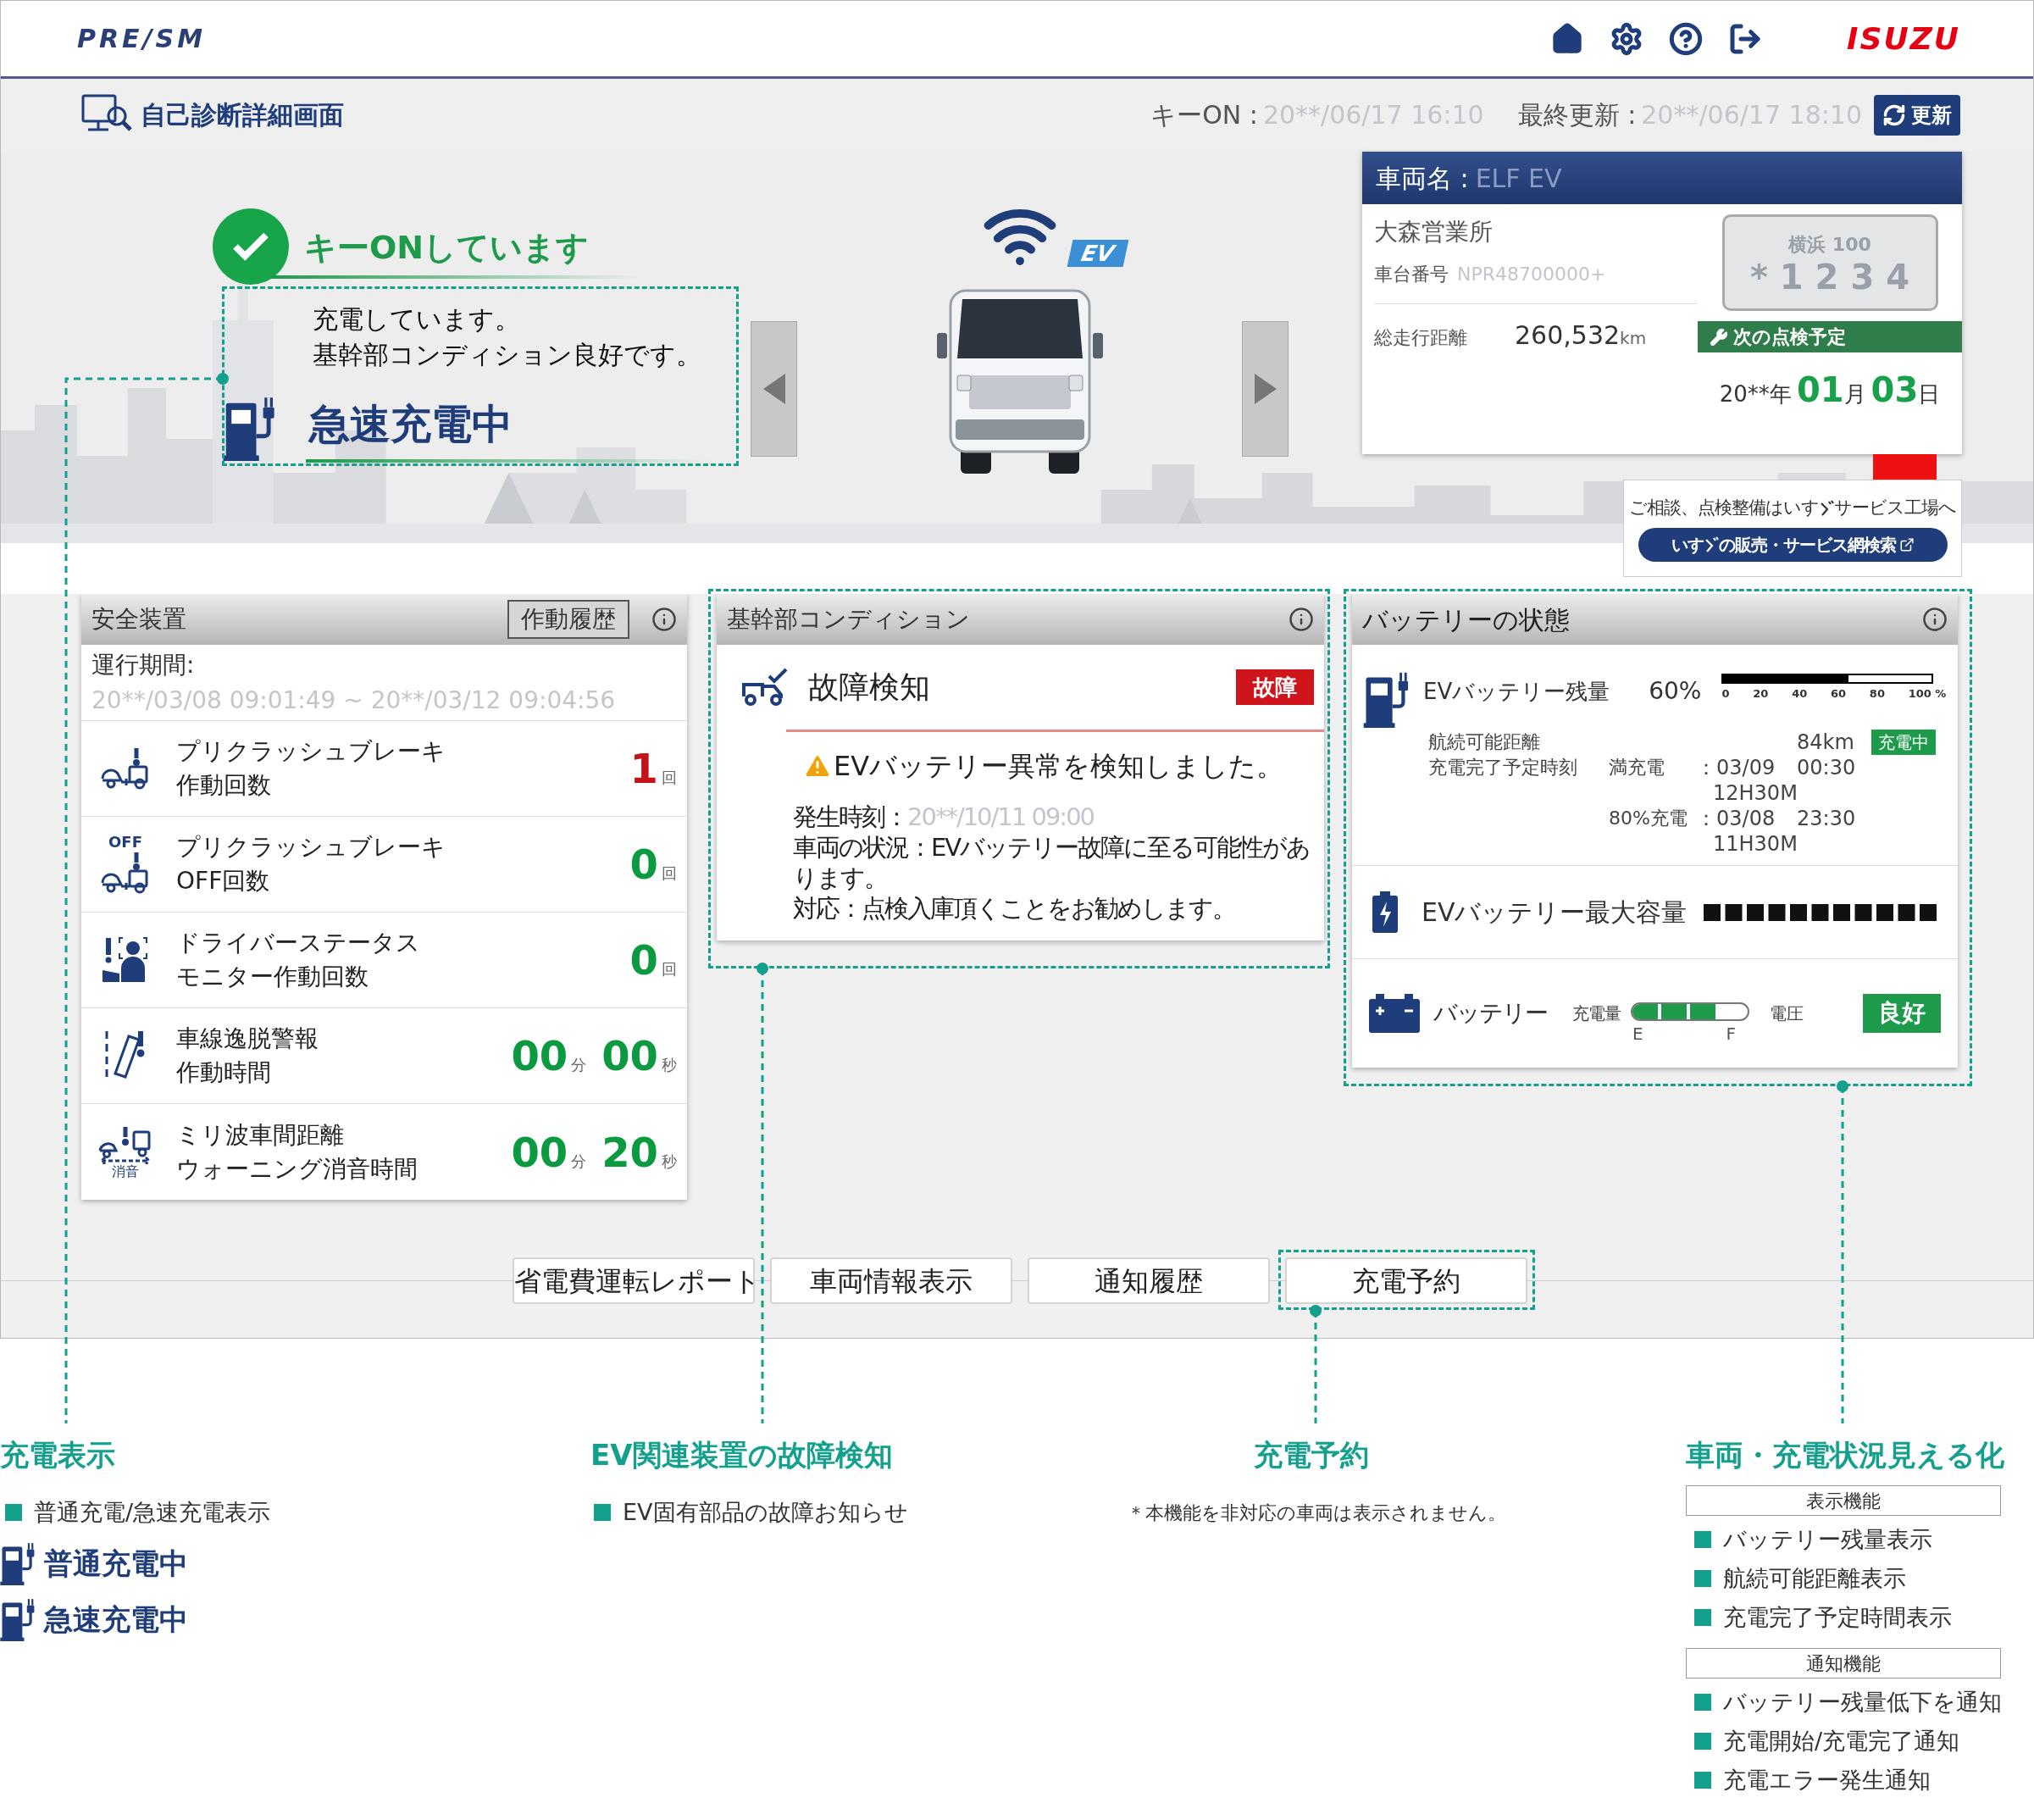  What do you see at coordinates (1204, 115) in the screenshot?
I see `key-on-label: キーON :` at bounding box center [1204, 115].